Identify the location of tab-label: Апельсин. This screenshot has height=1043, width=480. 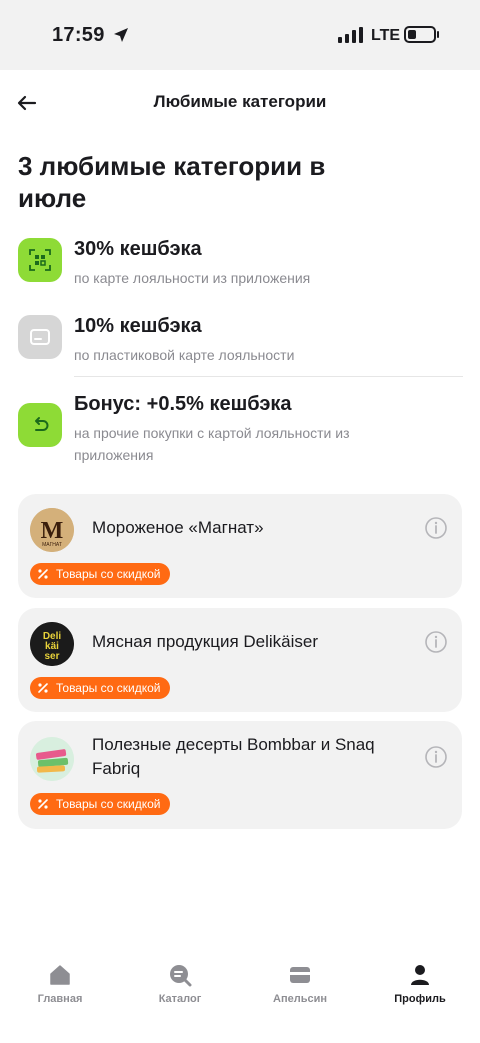
(300, 999).